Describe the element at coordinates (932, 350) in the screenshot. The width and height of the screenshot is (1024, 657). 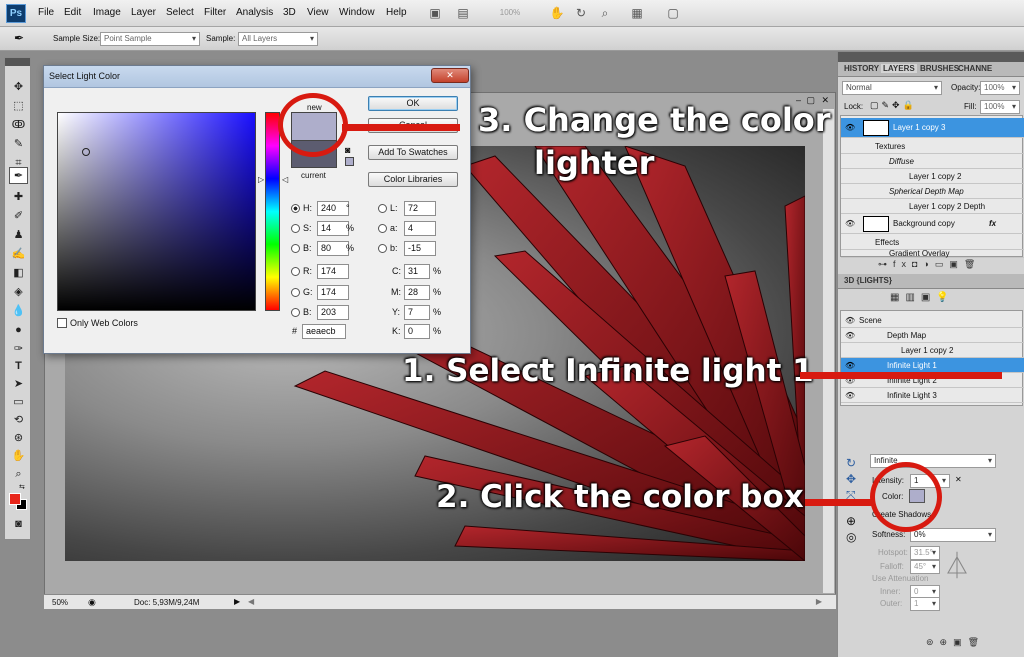
I see `material-row: Layer 1 copy 2` at that location.